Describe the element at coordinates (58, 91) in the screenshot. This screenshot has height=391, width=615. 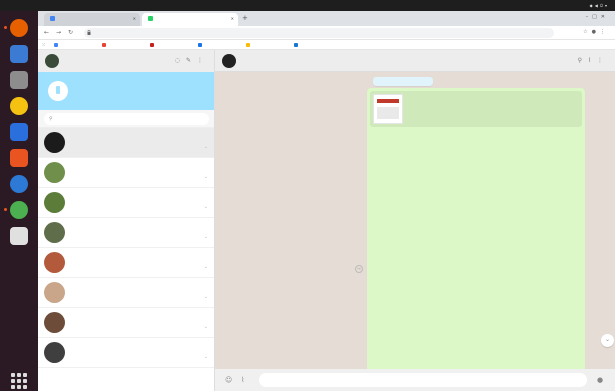
I see `notification-bell-icon` at that location.